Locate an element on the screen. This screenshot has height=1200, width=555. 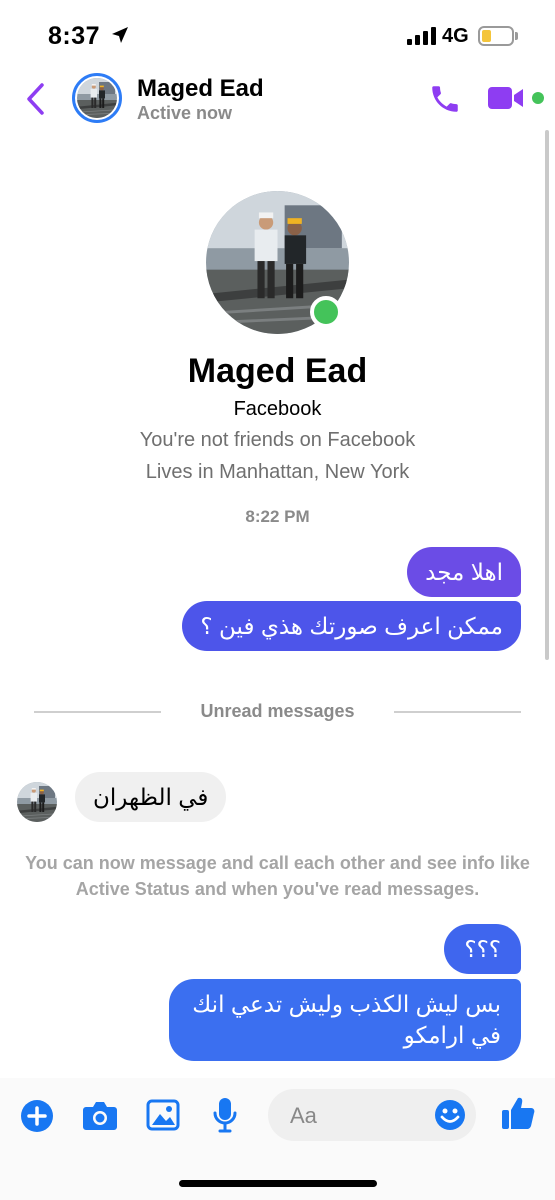
battery-icon is located at coordinates (496, 36).